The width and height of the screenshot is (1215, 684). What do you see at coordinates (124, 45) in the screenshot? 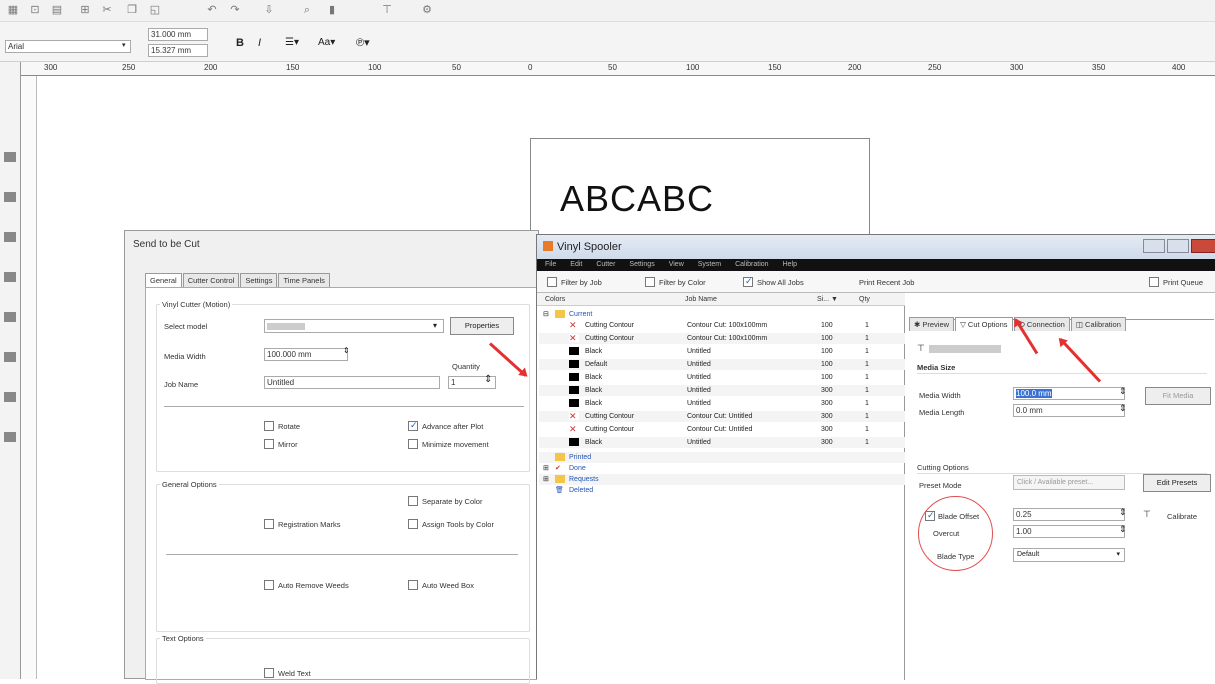
I see `font-dropdown-icon: ▾` at bounding box center [124, 45].